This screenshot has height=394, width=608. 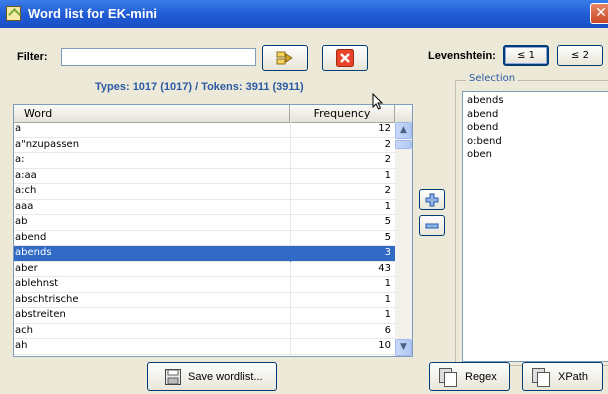 What do you see at coordinates (204, 223) in the screenshot?
I see `table-row: ab 5` at bounding box center [204, 223].